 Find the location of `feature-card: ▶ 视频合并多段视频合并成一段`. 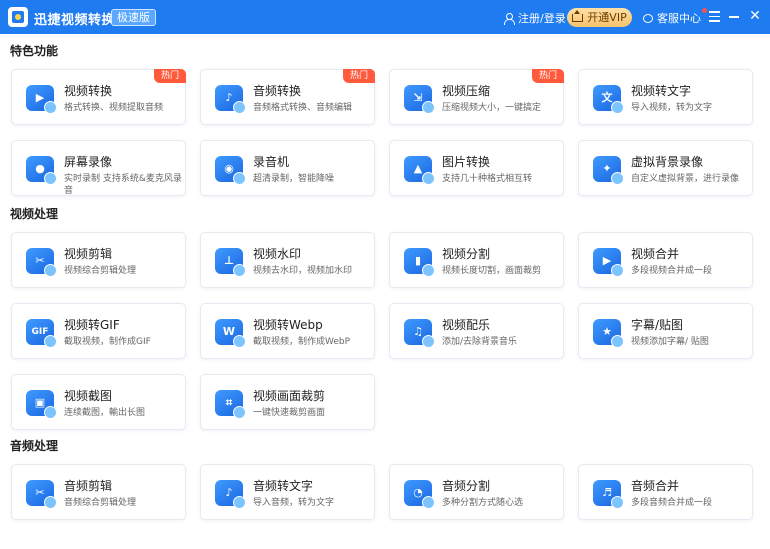

feature-card: ▶ 视频合并多段视频合并成一段 is located at coordinates (665, 260).